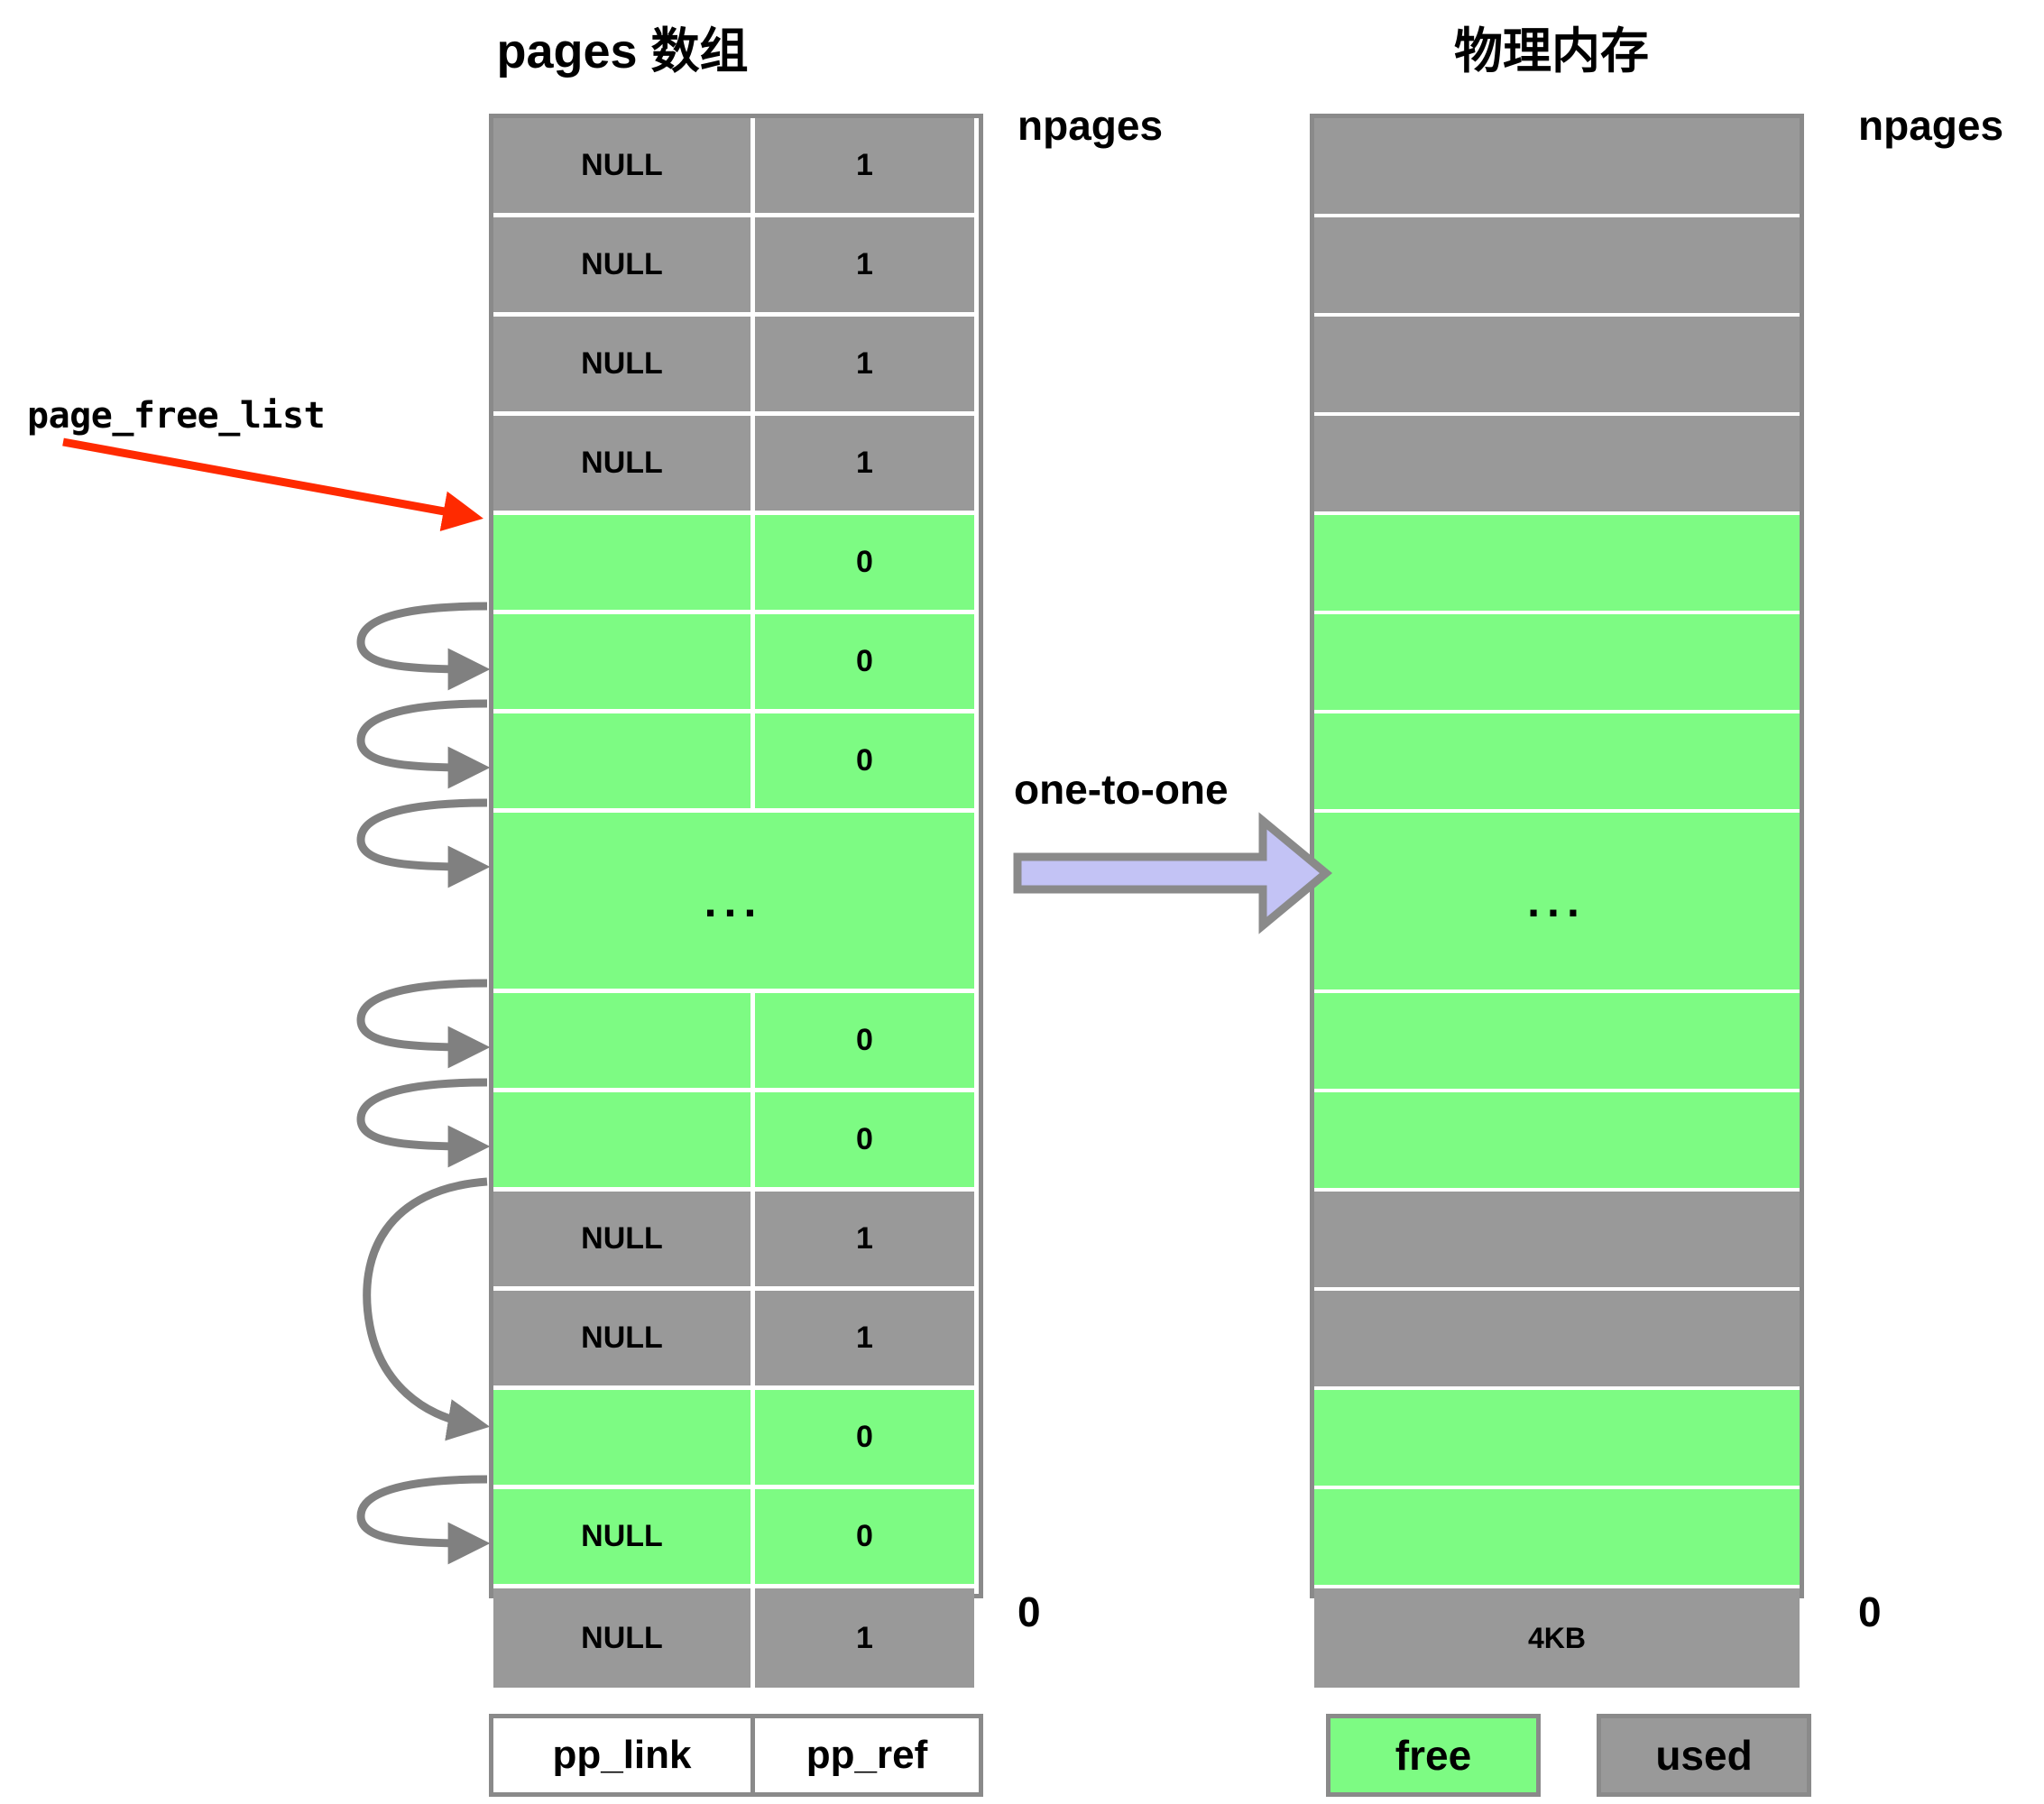 This screenshot has width=2044, height=1804. What do you see at coordinates (1029, 1611) in the screenshot?
I see `zero-marker-left: 0` at bounding box center [1029, 1611].